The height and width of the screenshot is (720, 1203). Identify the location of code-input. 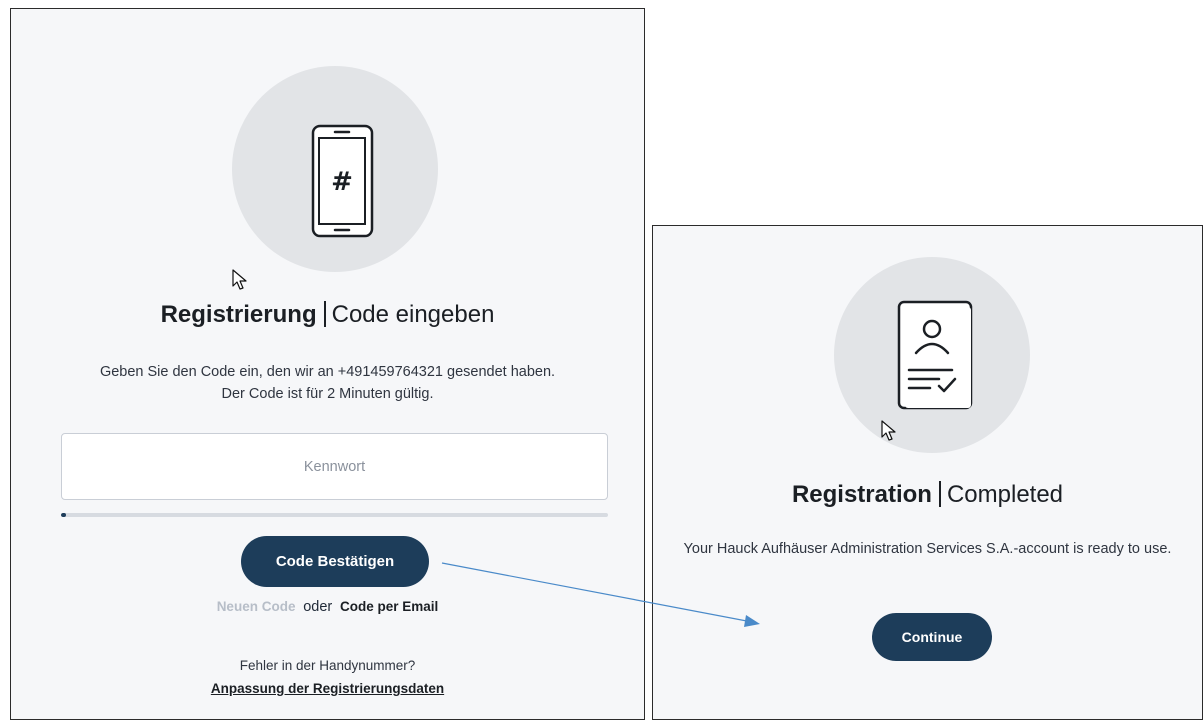
(334, 466).